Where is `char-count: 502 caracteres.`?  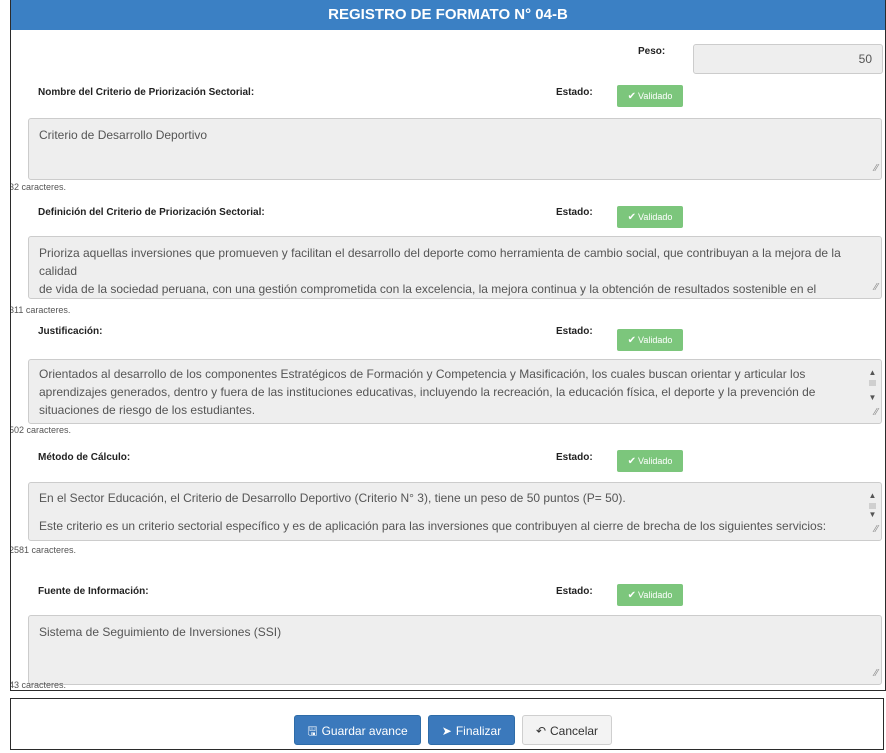
char-count: 502 caracteres. is located at coordinates (41, 430).